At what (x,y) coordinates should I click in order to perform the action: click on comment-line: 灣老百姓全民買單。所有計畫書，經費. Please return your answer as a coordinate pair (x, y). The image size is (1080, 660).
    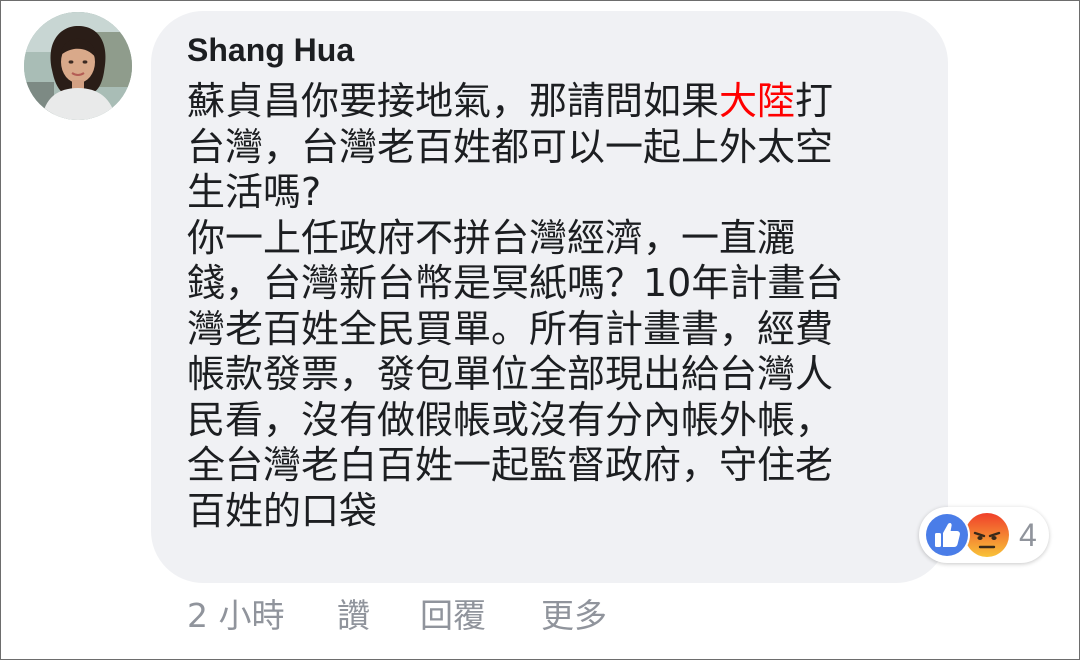
    Looking at the image, I should click on (510, 328).